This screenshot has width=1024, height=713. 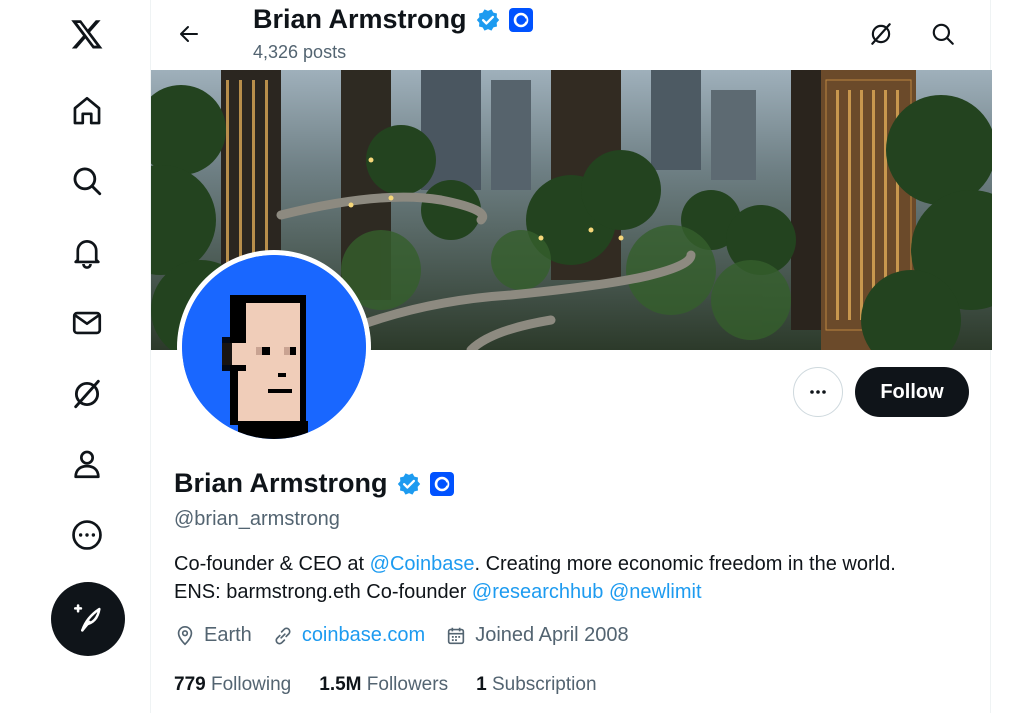 What do you see at coordinates (87, 535) in the screenshot?
I see `more-icon` at bounding box center [87, 535].